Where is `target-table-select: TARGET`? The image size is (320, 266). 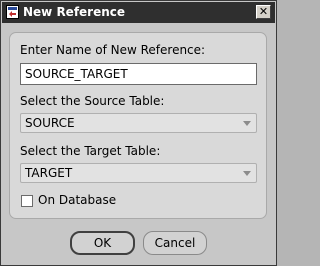 target-table-select: TARGET is located at coordinates (138, 173).